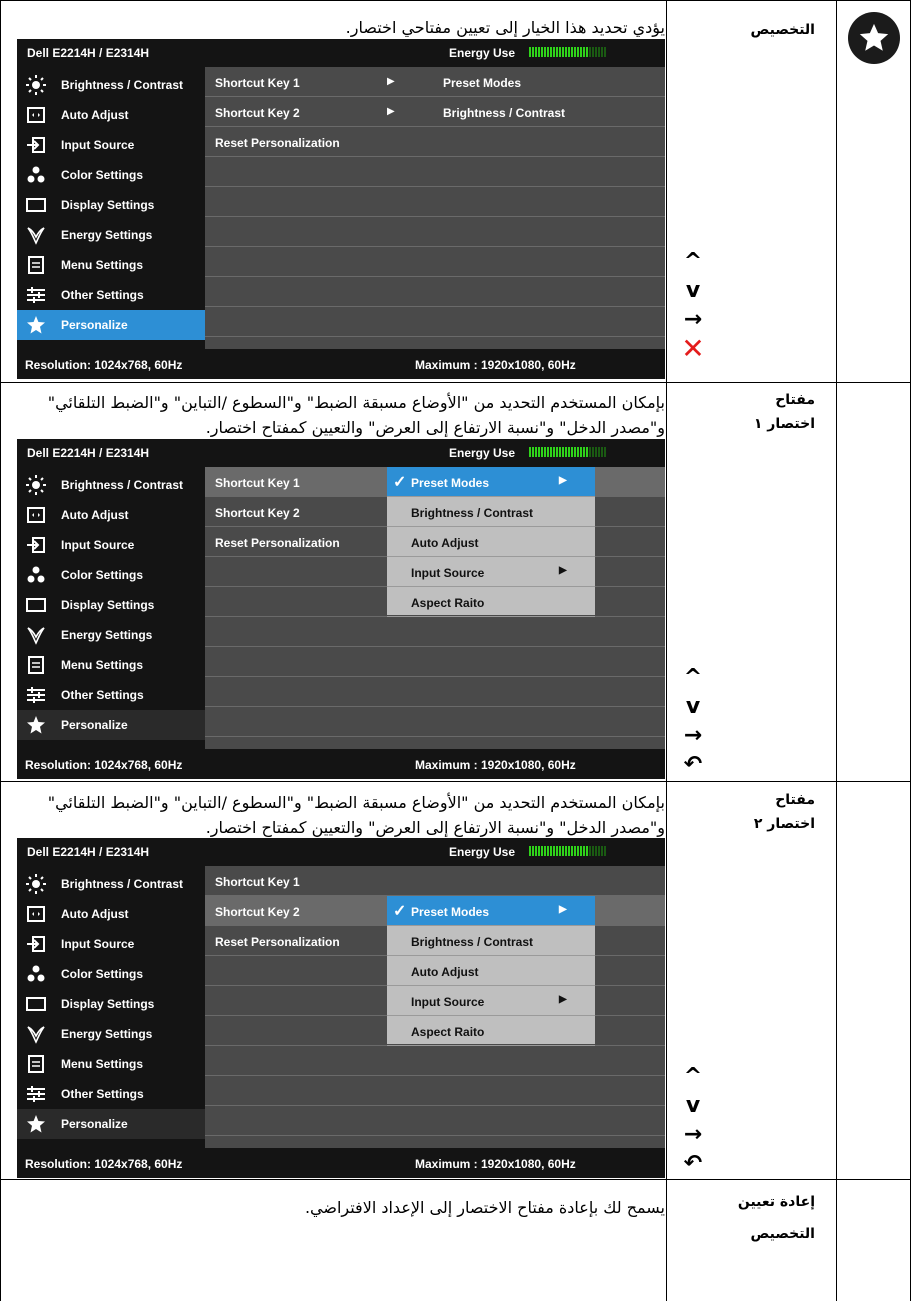 This screenshot has height=1301, width=911. I want to click on color-settings-icon, so click(36, 974).